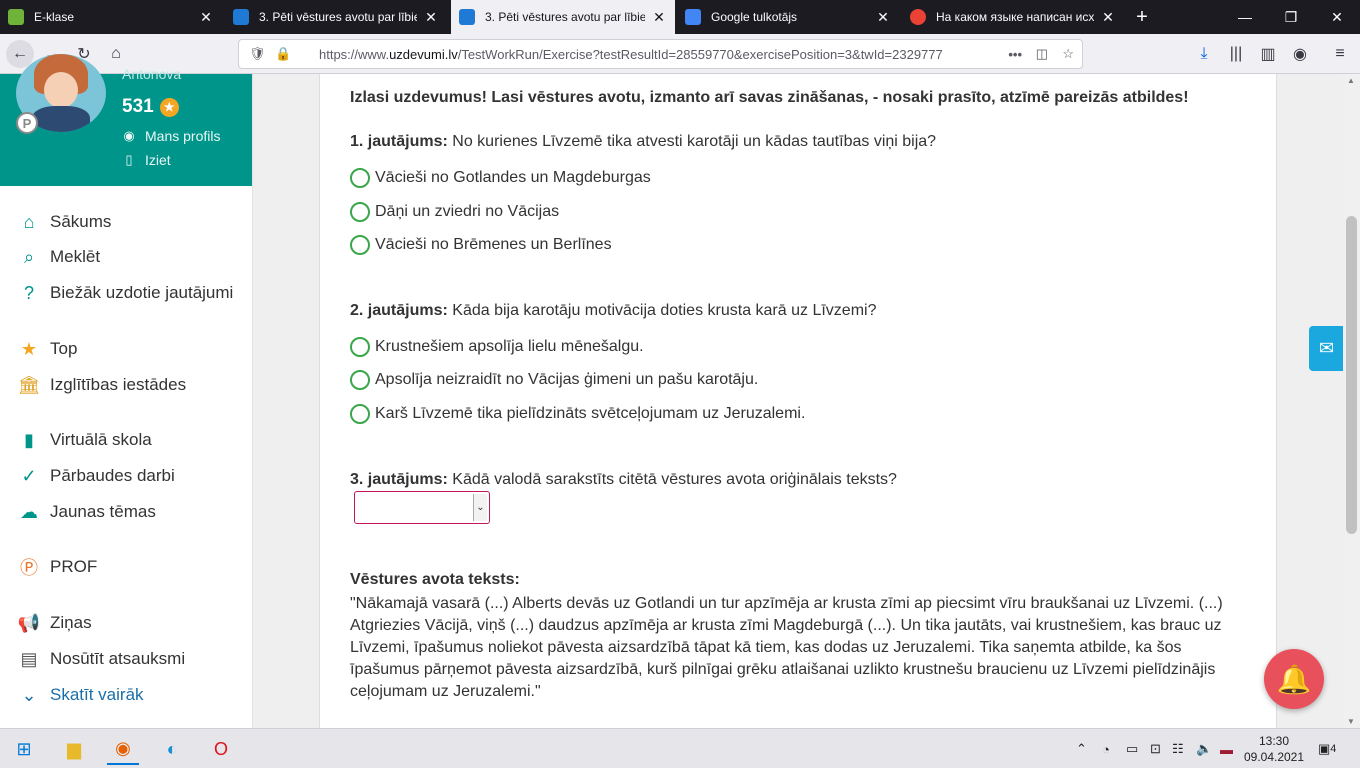 This screenshot has height=769, width=1360. I want to click on my-profile-link: ◉ Mans profils, so click(171, 136).